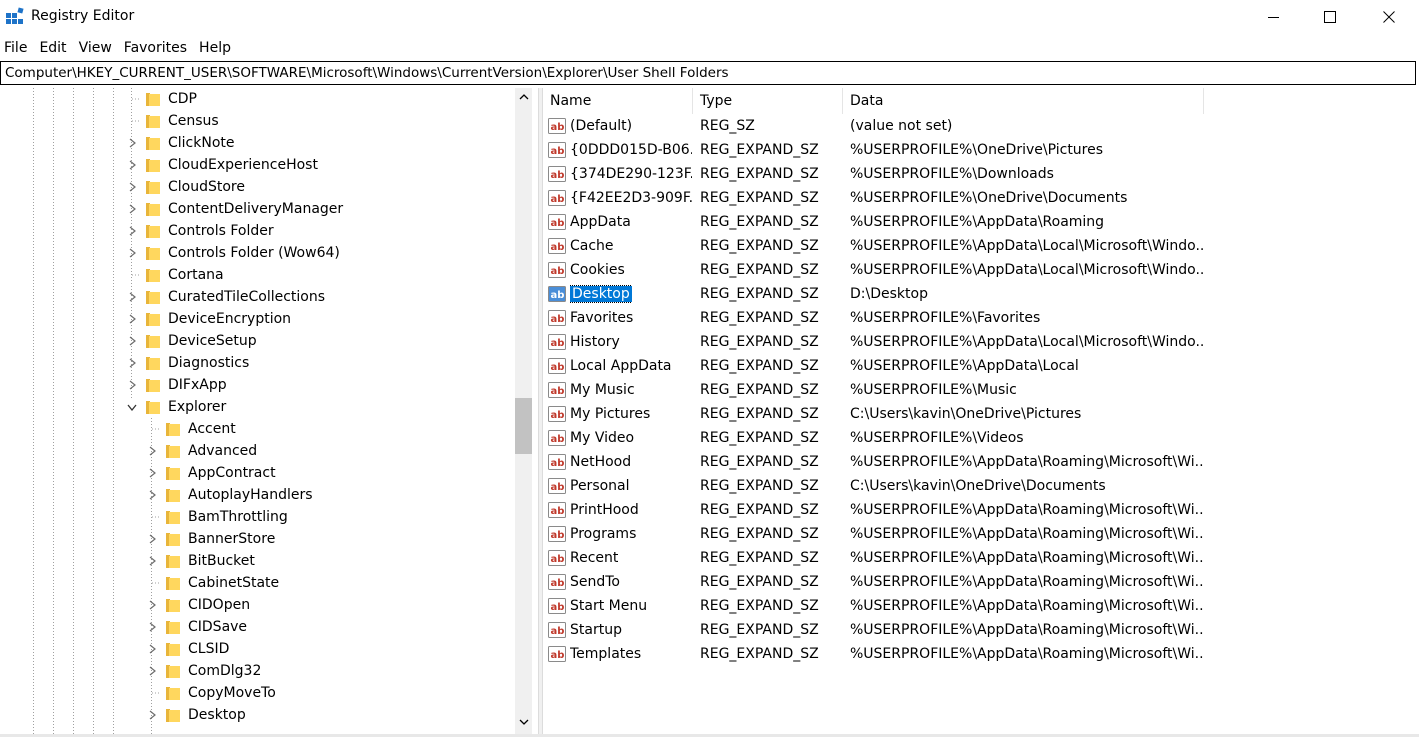  I want to click on tree-item: BitBucket, so click(200, 561).